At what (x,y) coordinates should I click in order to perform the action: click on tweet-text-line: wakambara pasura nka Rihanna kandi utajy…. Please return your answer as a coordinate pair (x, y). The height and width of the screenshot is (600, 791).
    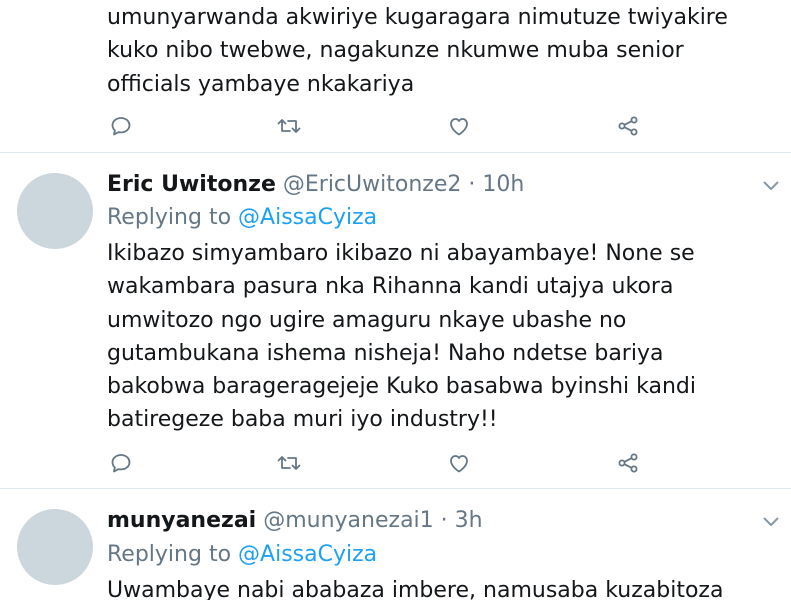
    Looking at the image, I should click on (390, 287).